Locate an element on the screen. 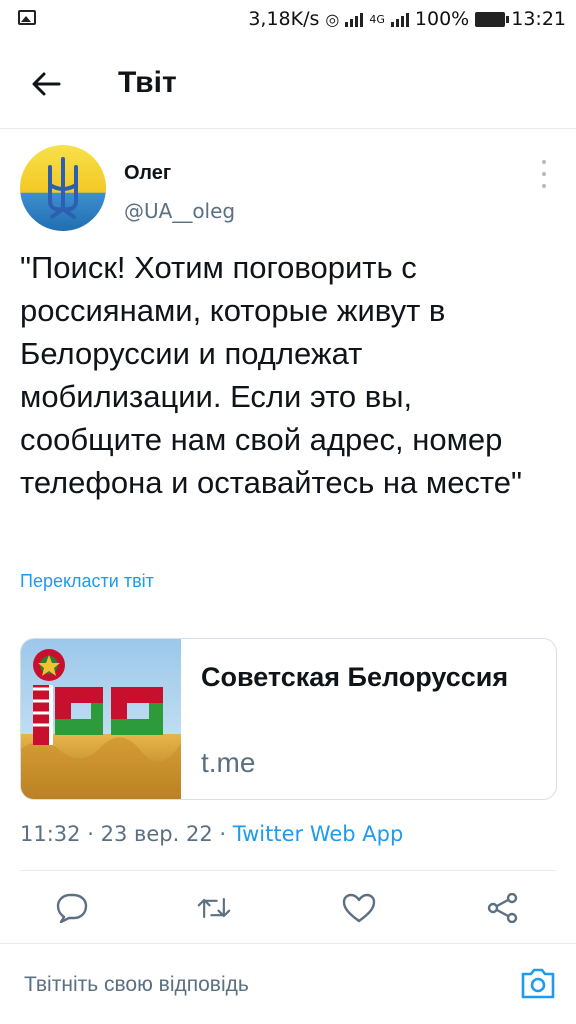 This screenshot has height=1024, width=576. card-image is located at coordinates (101, 719).